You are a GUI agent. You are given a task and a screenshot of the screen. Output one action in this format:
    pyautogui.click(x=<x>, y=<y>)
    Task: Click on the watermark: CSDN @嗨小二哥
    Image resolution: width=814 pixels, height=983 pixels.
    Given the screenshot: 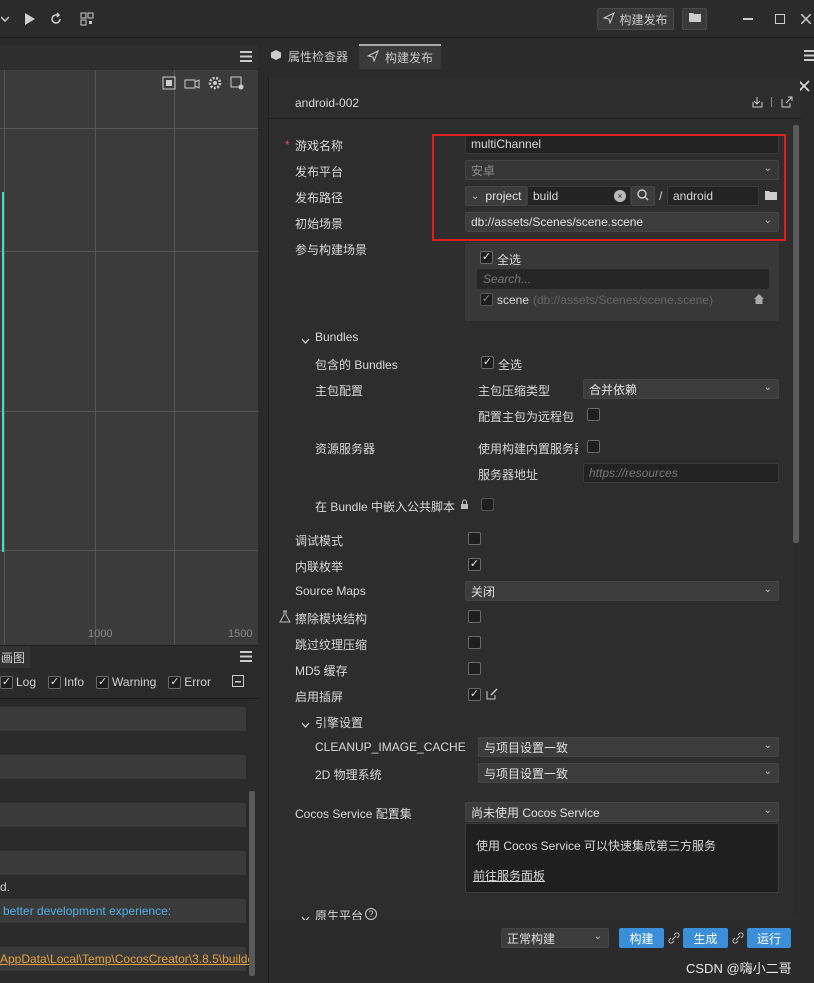 What is the action you would take?
    pyautogui.click(x=739, y=968)
    